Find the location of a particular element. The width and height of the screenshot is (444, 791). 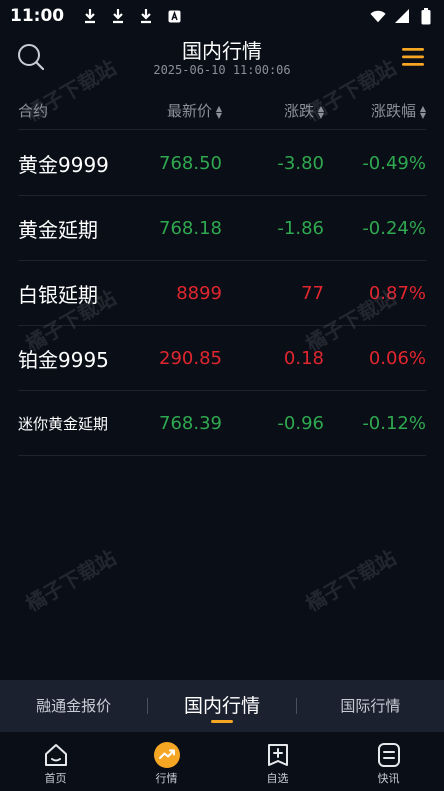

nav-watchlist: 自选 is located at coordinates (277, 761).